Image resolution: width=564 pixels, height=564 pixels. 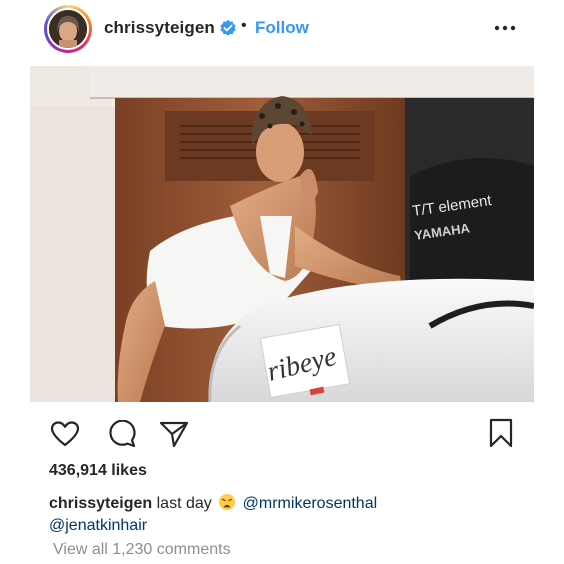 I want to click on bookmark-icon, so click(x=501, y=433).